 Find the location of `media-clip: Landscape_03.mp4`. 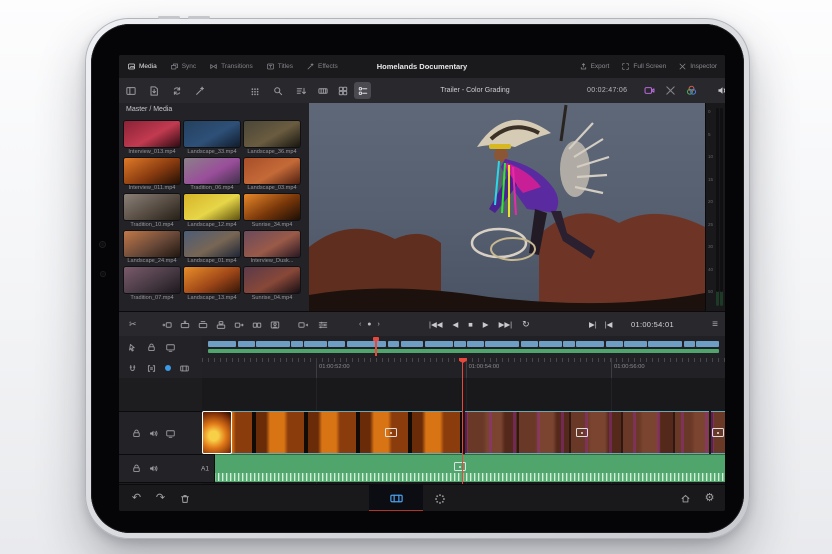

media-clip: Landscape_03.mp4 is located at coordinates (272, 175).